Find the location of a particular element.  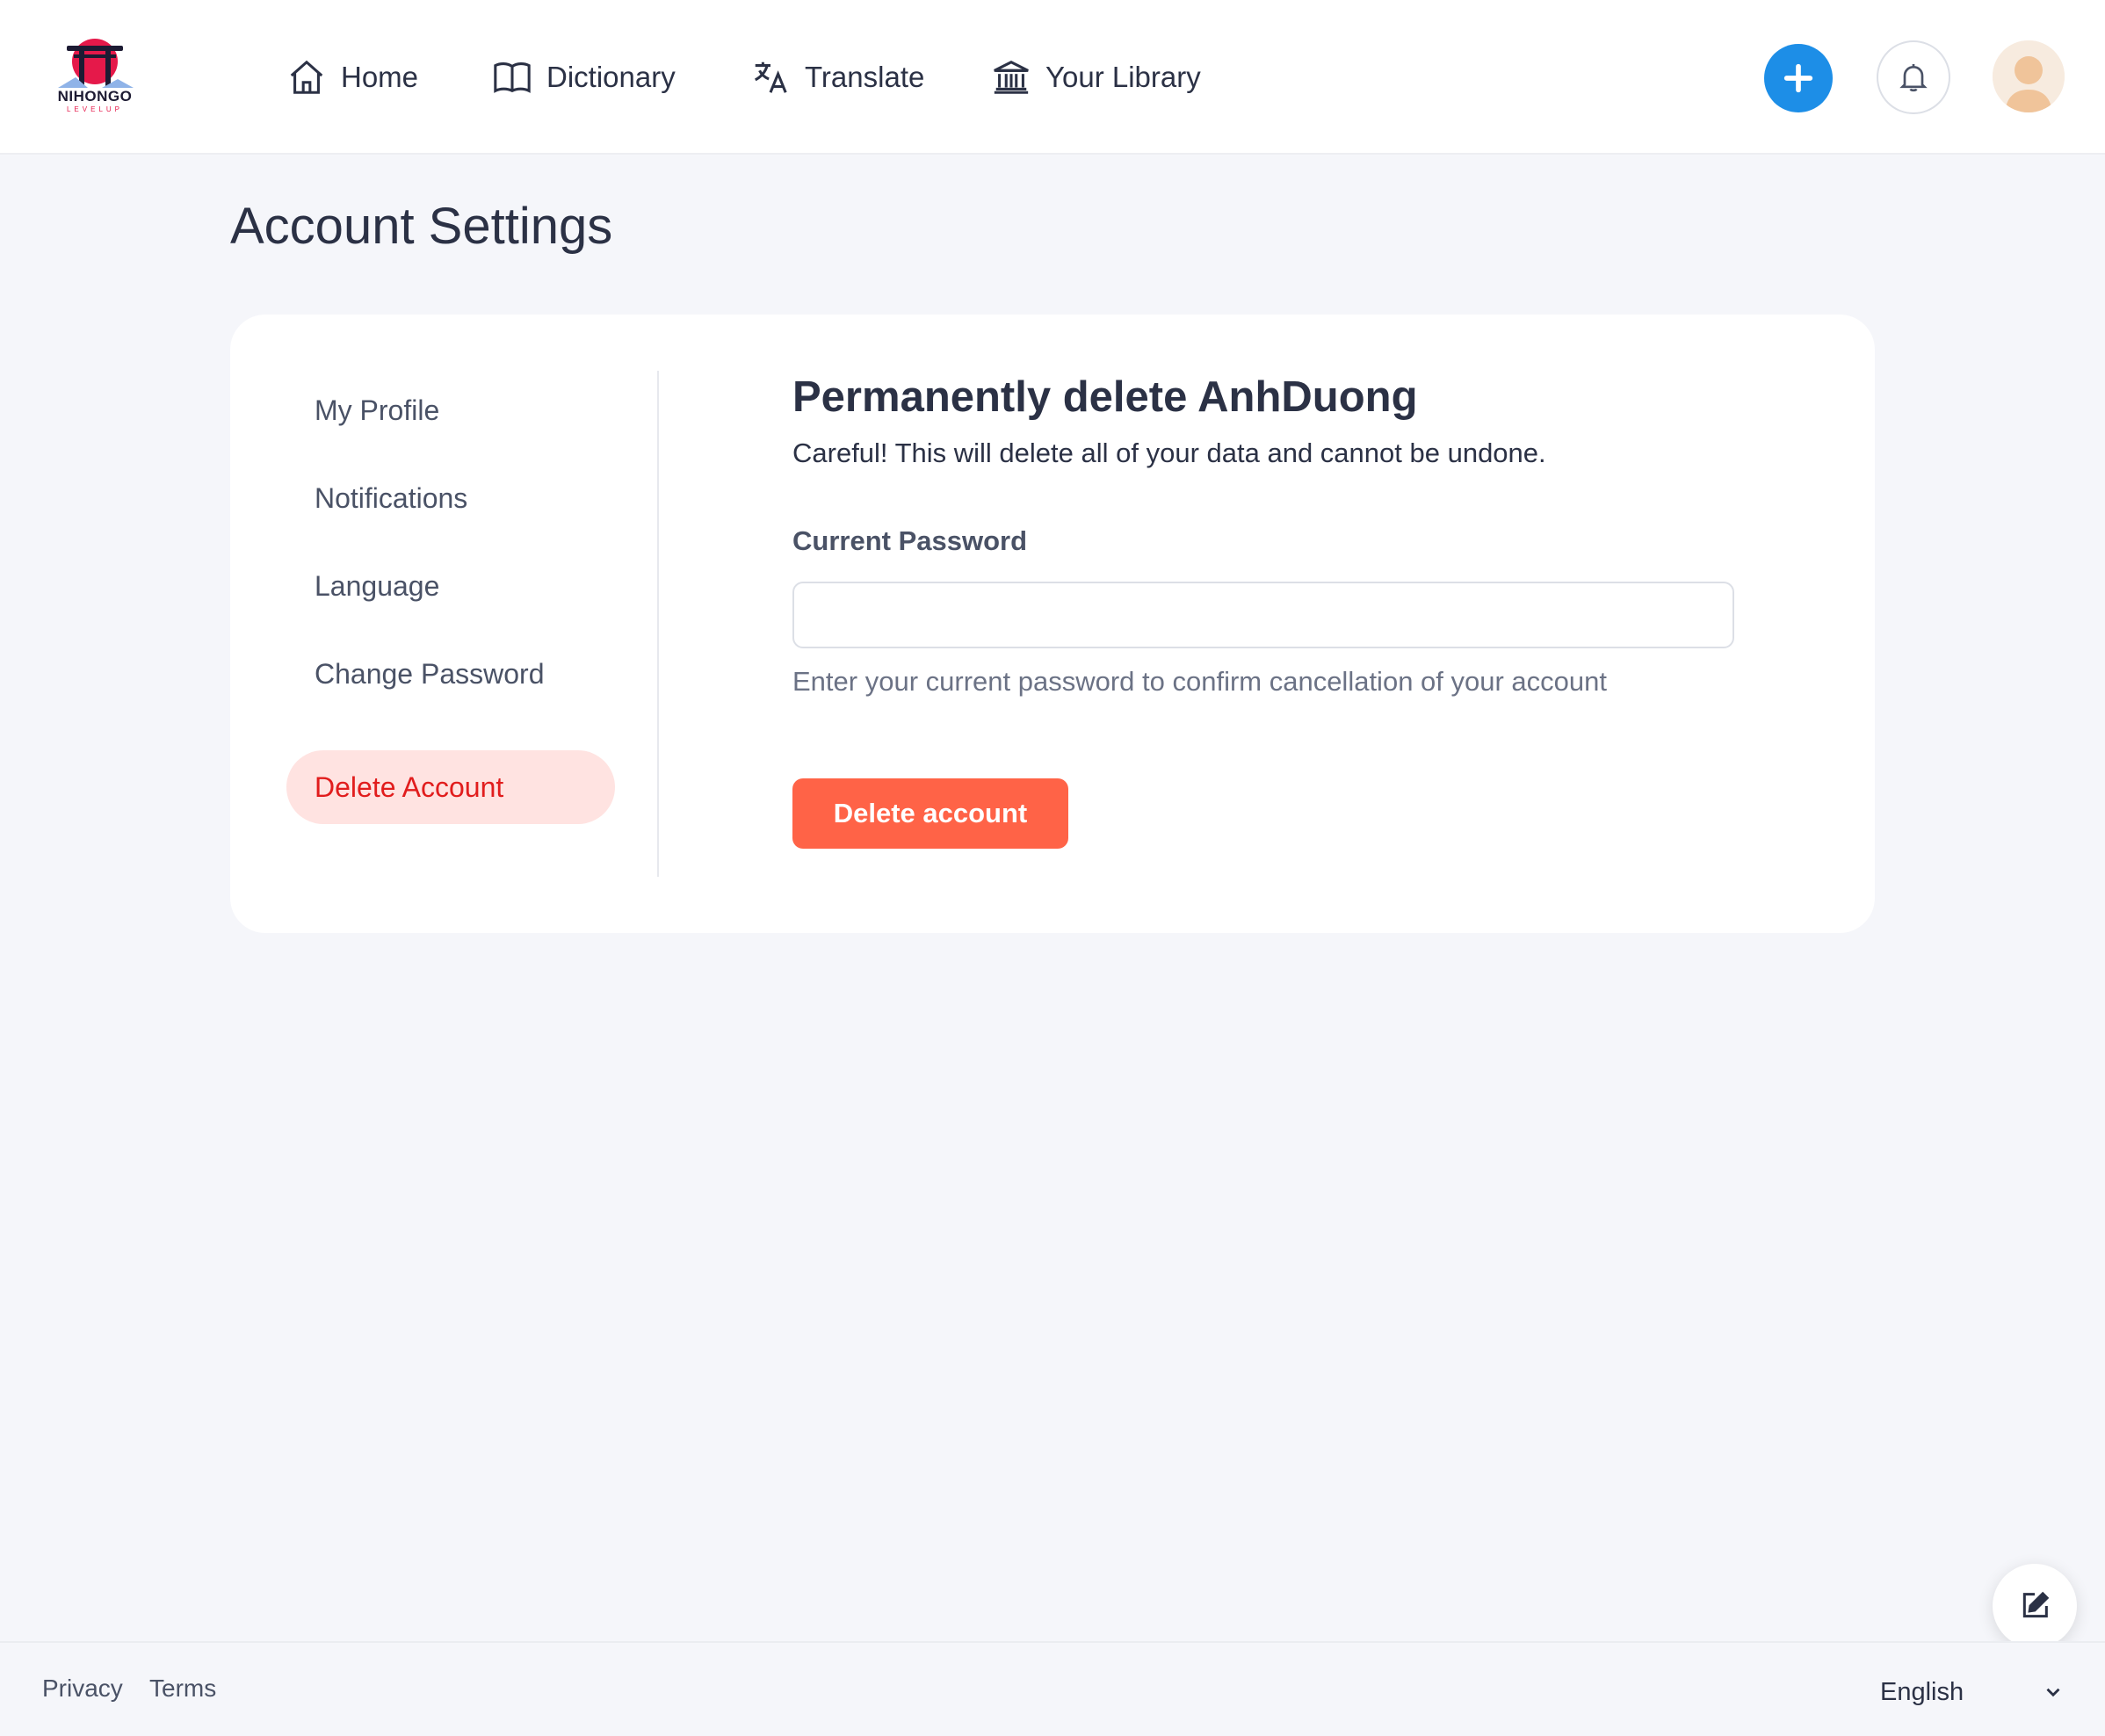

translate-icon is located at coordinates (771, 77).